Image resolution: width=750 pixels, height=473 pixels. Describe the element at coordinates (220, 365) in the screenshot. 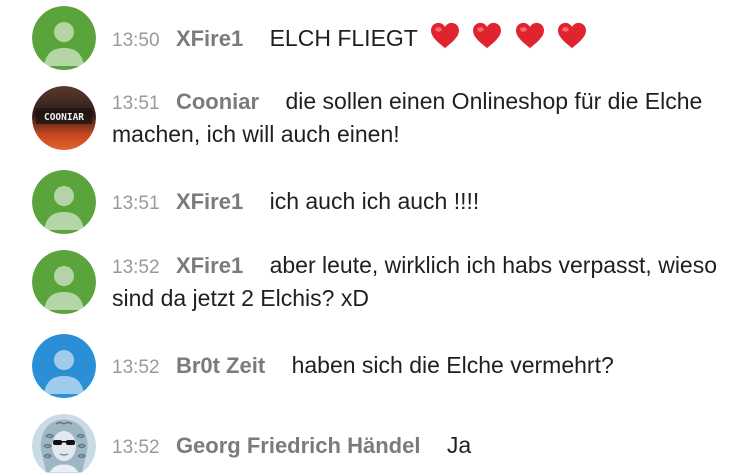

I see `message-username: Br0t Zeit` at that location.